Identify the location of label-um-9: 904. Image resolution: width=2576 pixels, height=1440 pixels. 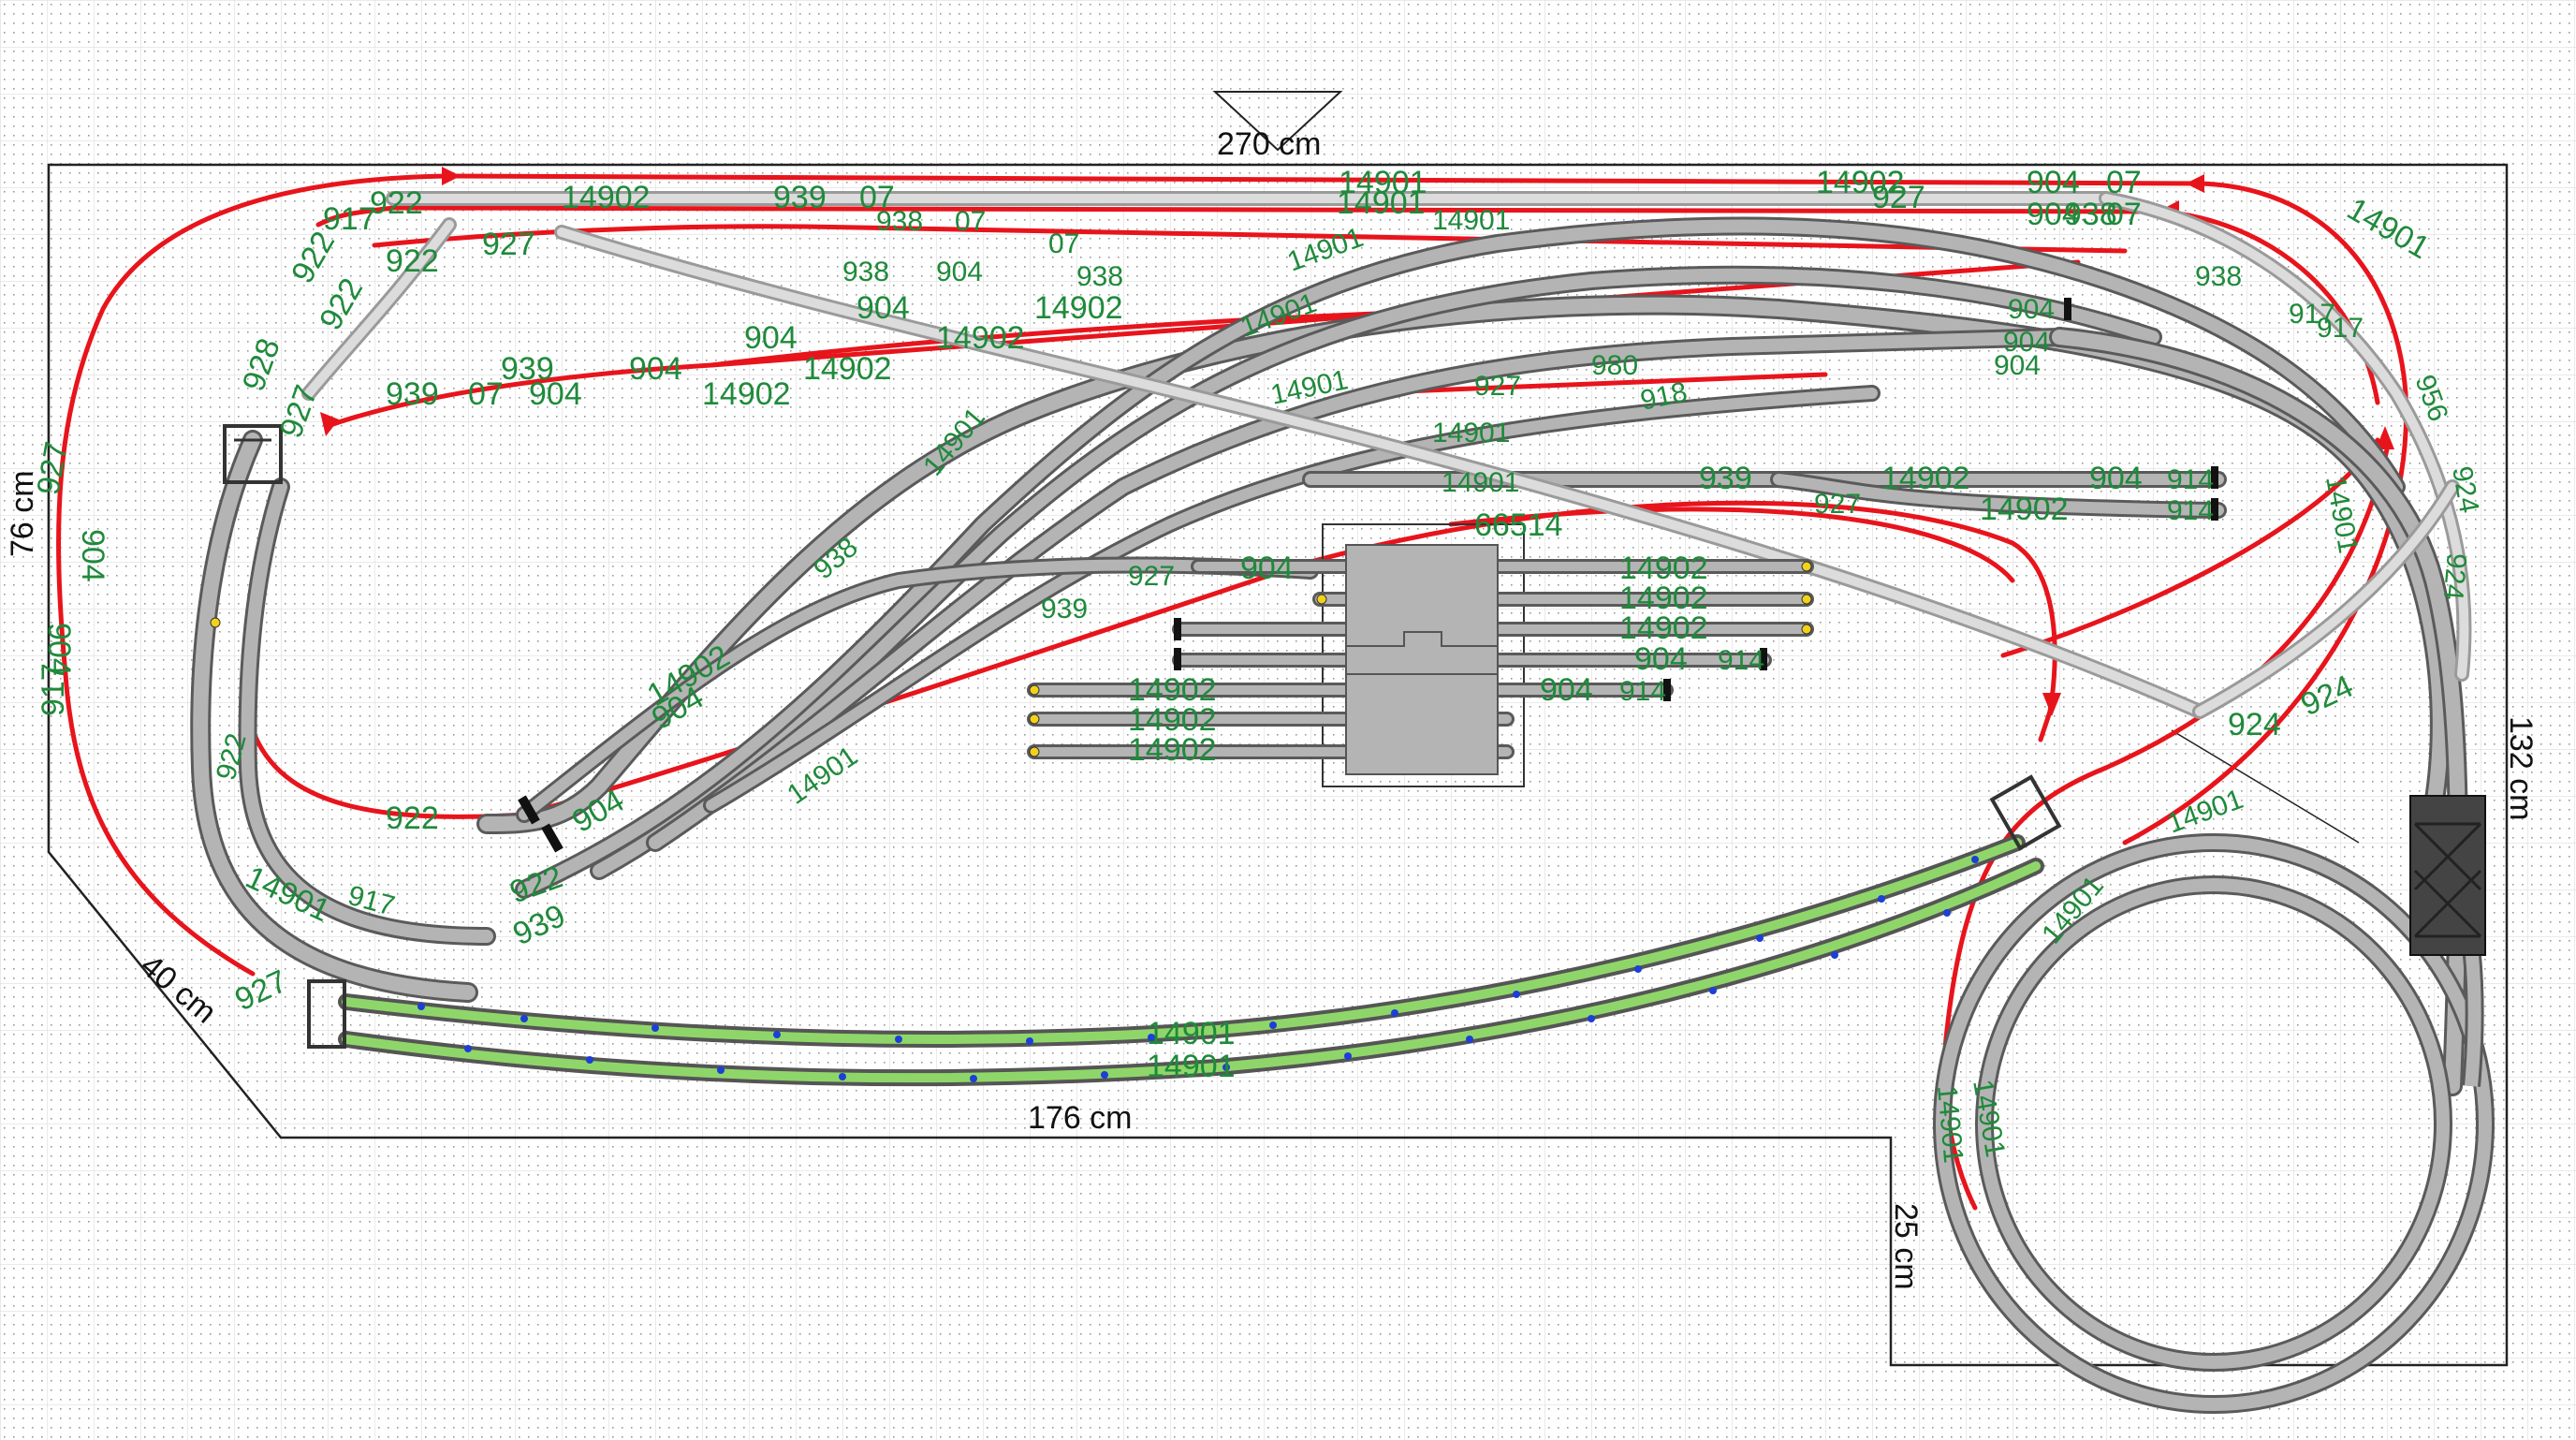
(655, 369).